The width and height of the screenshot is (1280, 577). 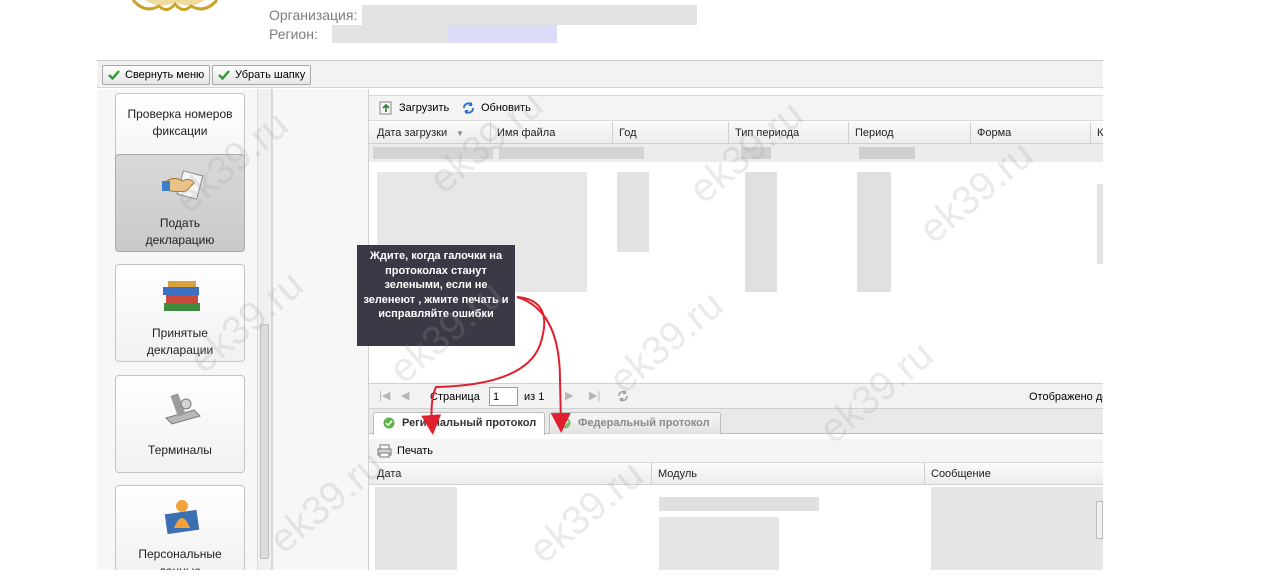 What do you see at coordinates (503, 396) in the screenshot?
I see `page-number-input` at bounding box center [503, 396].